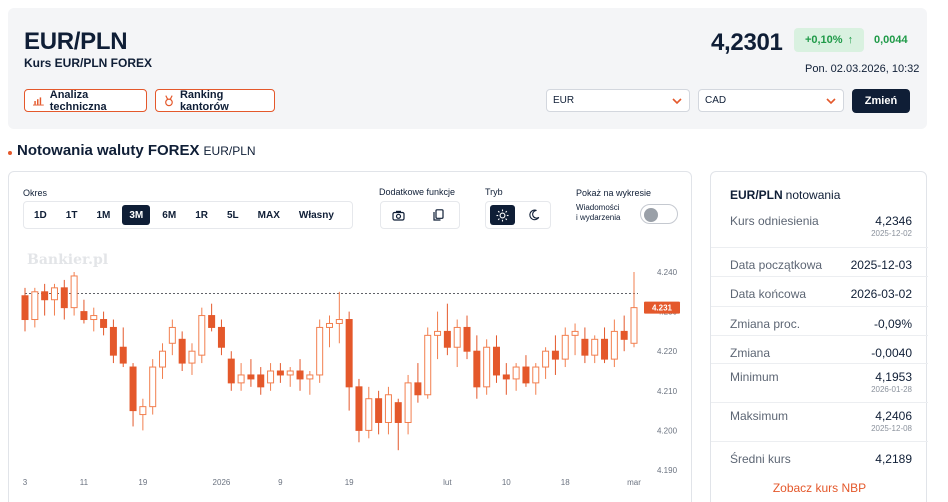 Image resolution: width=948 pixels, height=502 pixels. Describe the element at coordinates (618, 100) in the screenshot. I see `from-currency-select: EUR` at that location.